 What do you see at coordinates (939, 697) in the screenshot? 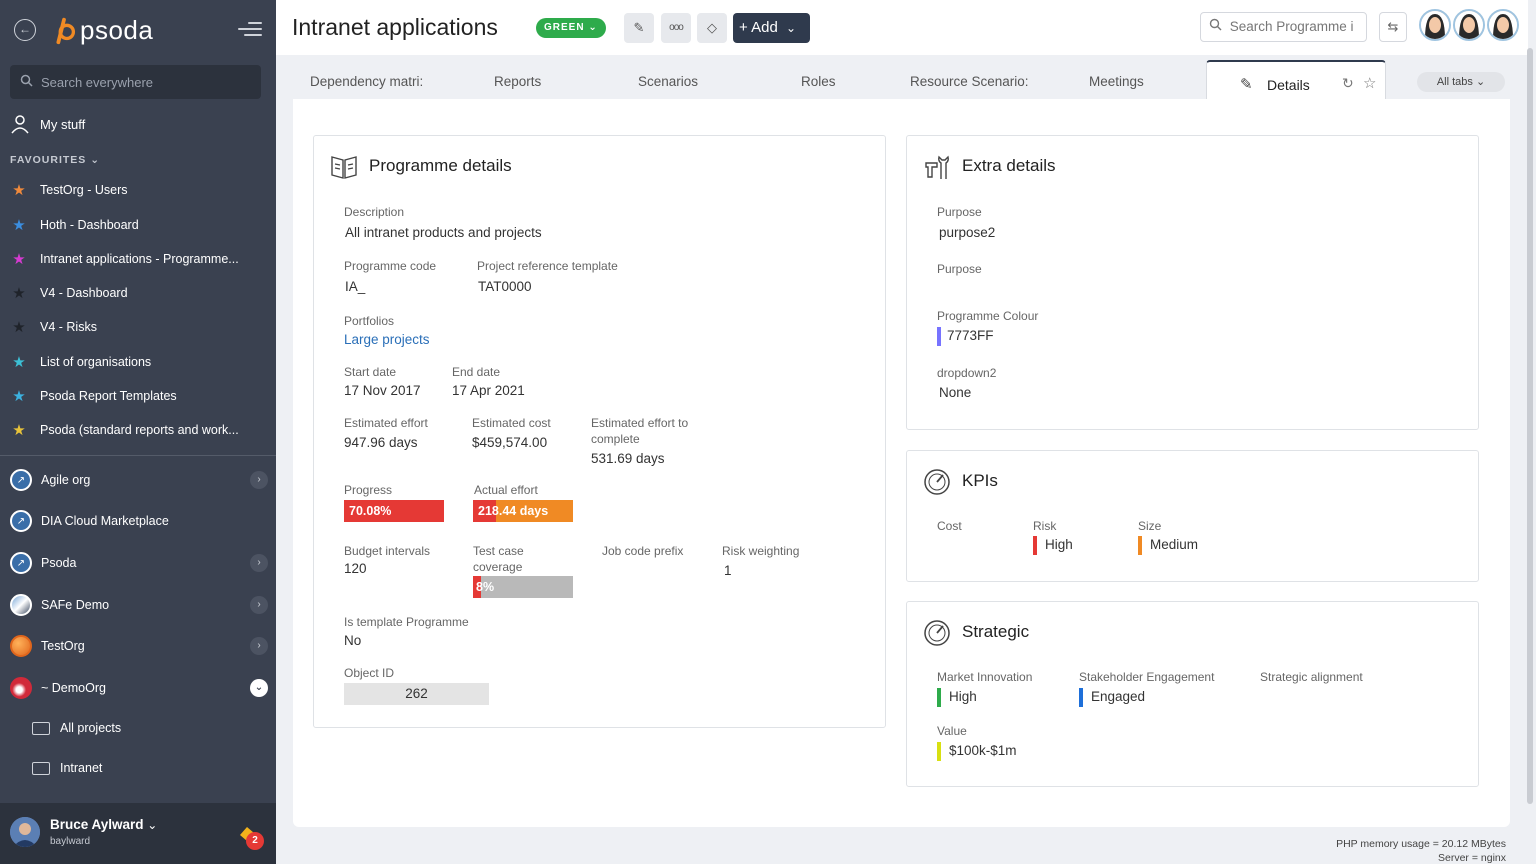
I see `market-color-marker` at bounding box center [939, 697].